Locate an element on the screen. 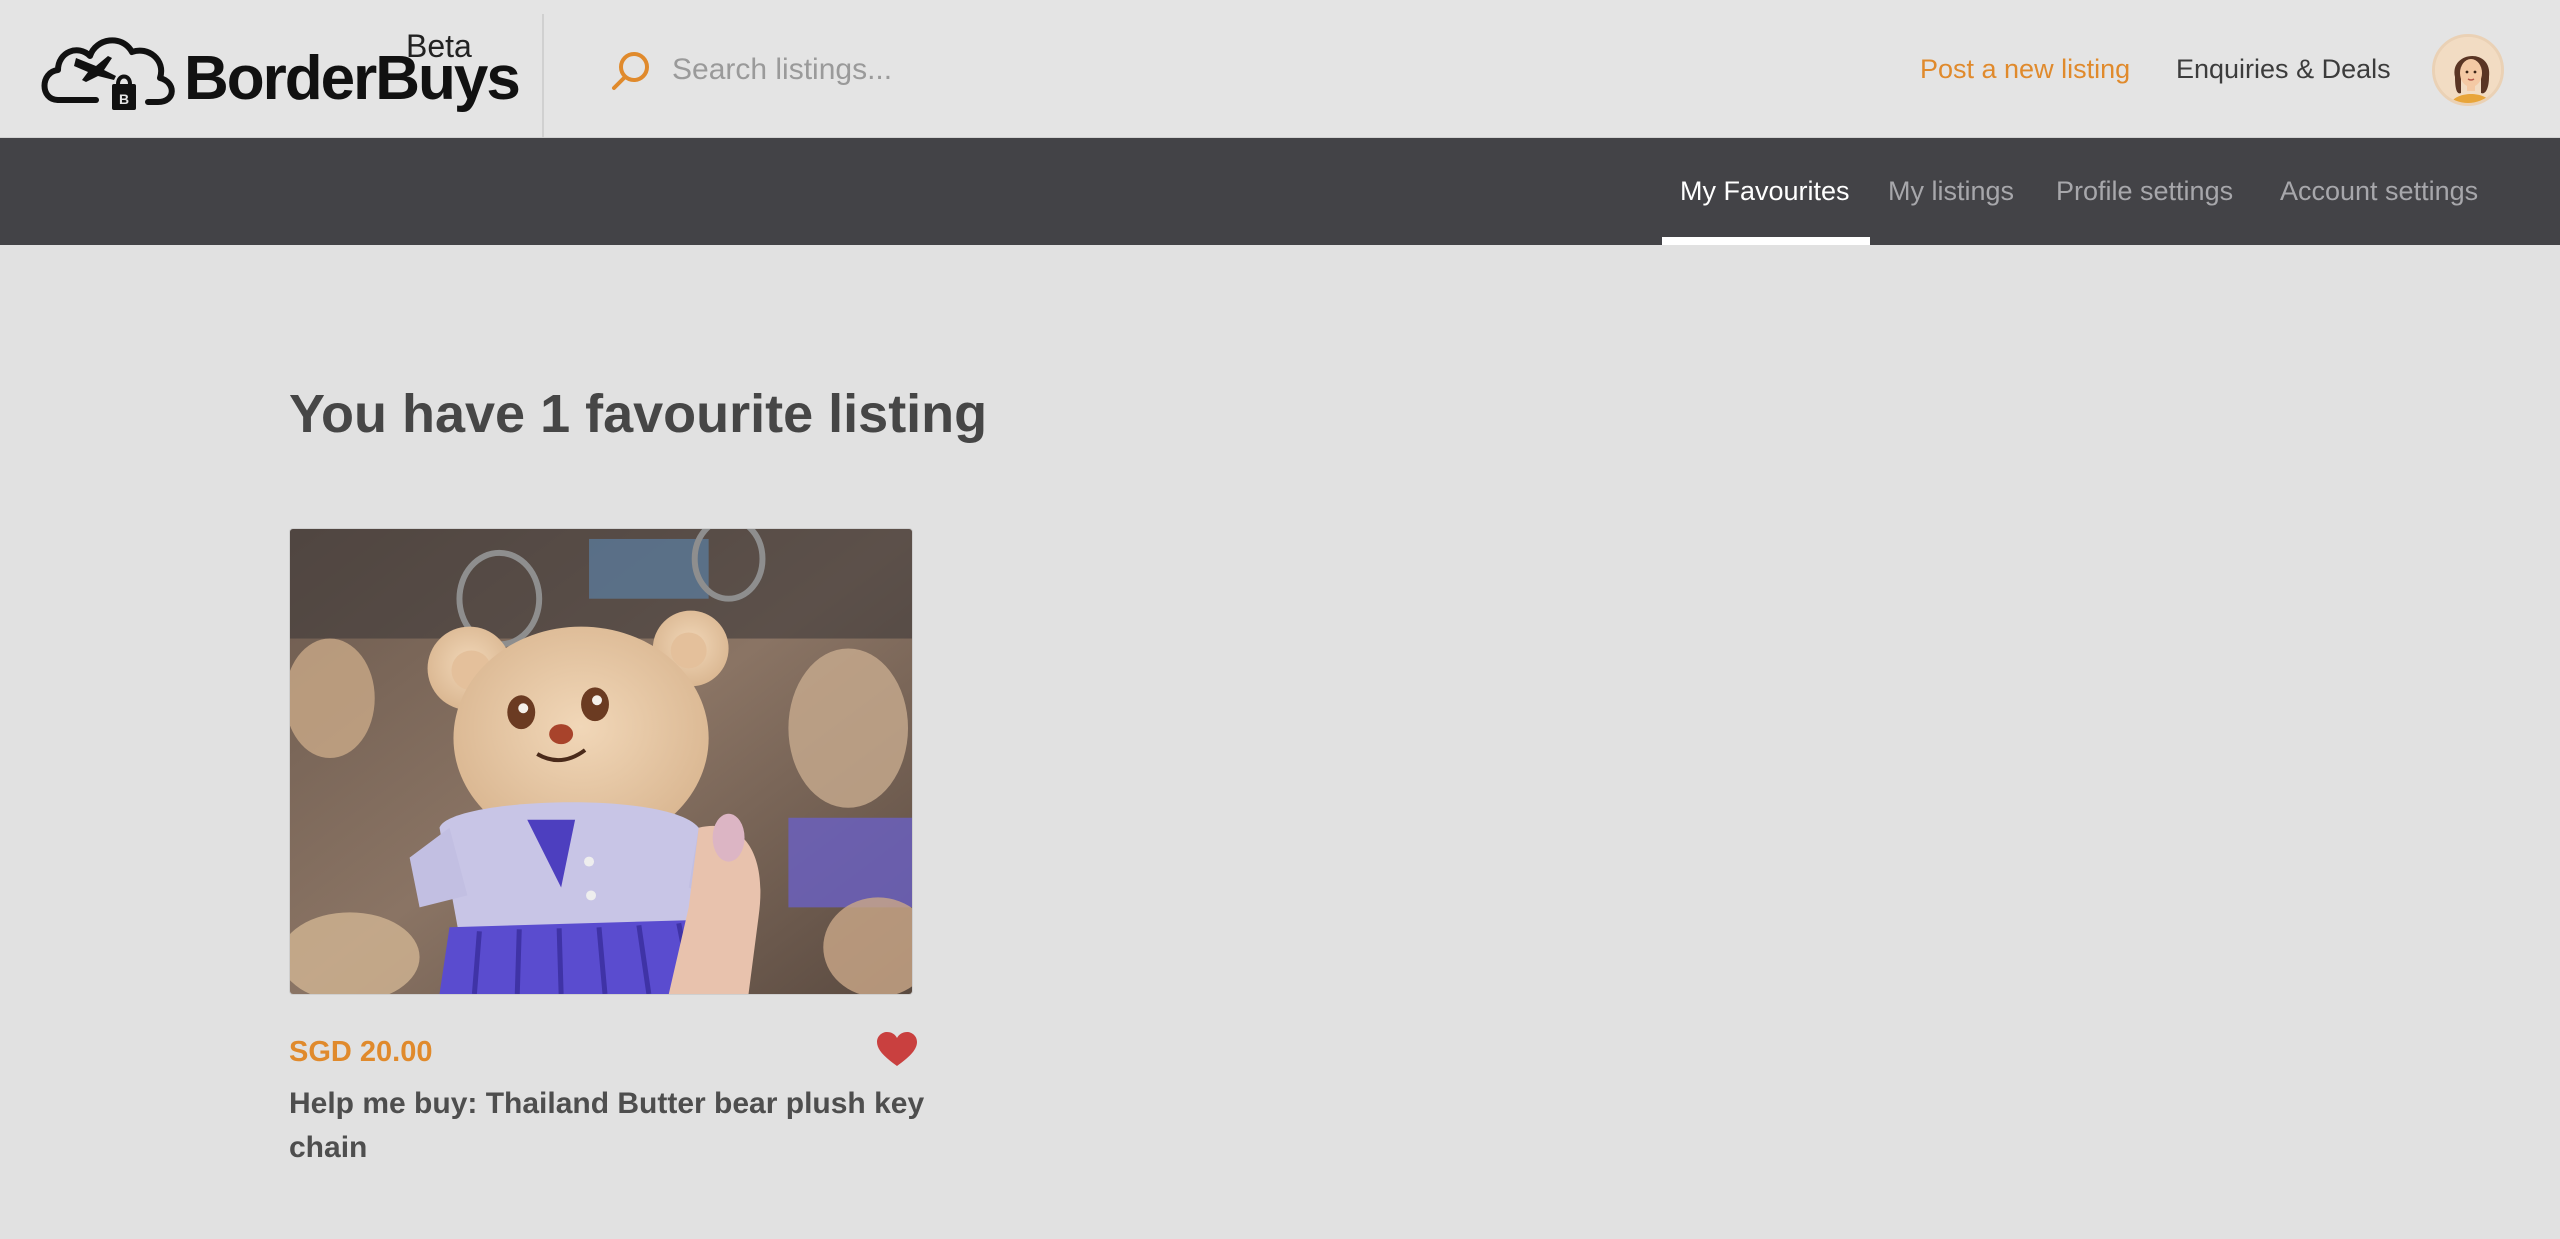 The image size is (2560, 1239). post-new-listing-link: Post a new listing is located at coordinates (2025, 69).